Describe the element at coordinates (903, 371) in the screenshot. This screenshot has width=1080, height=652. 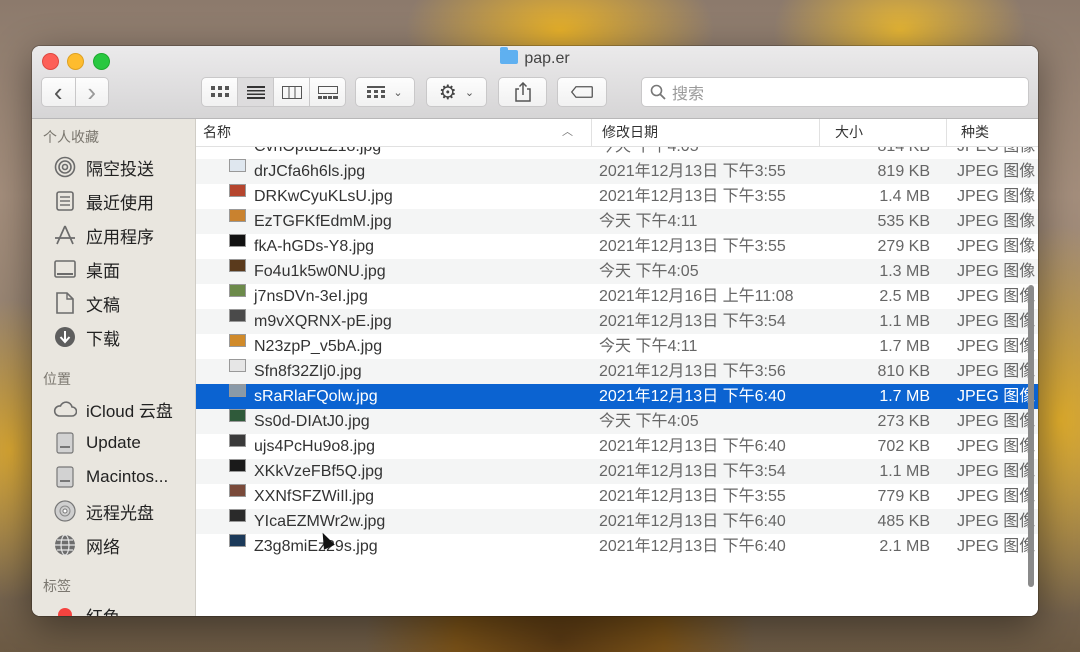
I see `file-size: 810 KB` at that location.